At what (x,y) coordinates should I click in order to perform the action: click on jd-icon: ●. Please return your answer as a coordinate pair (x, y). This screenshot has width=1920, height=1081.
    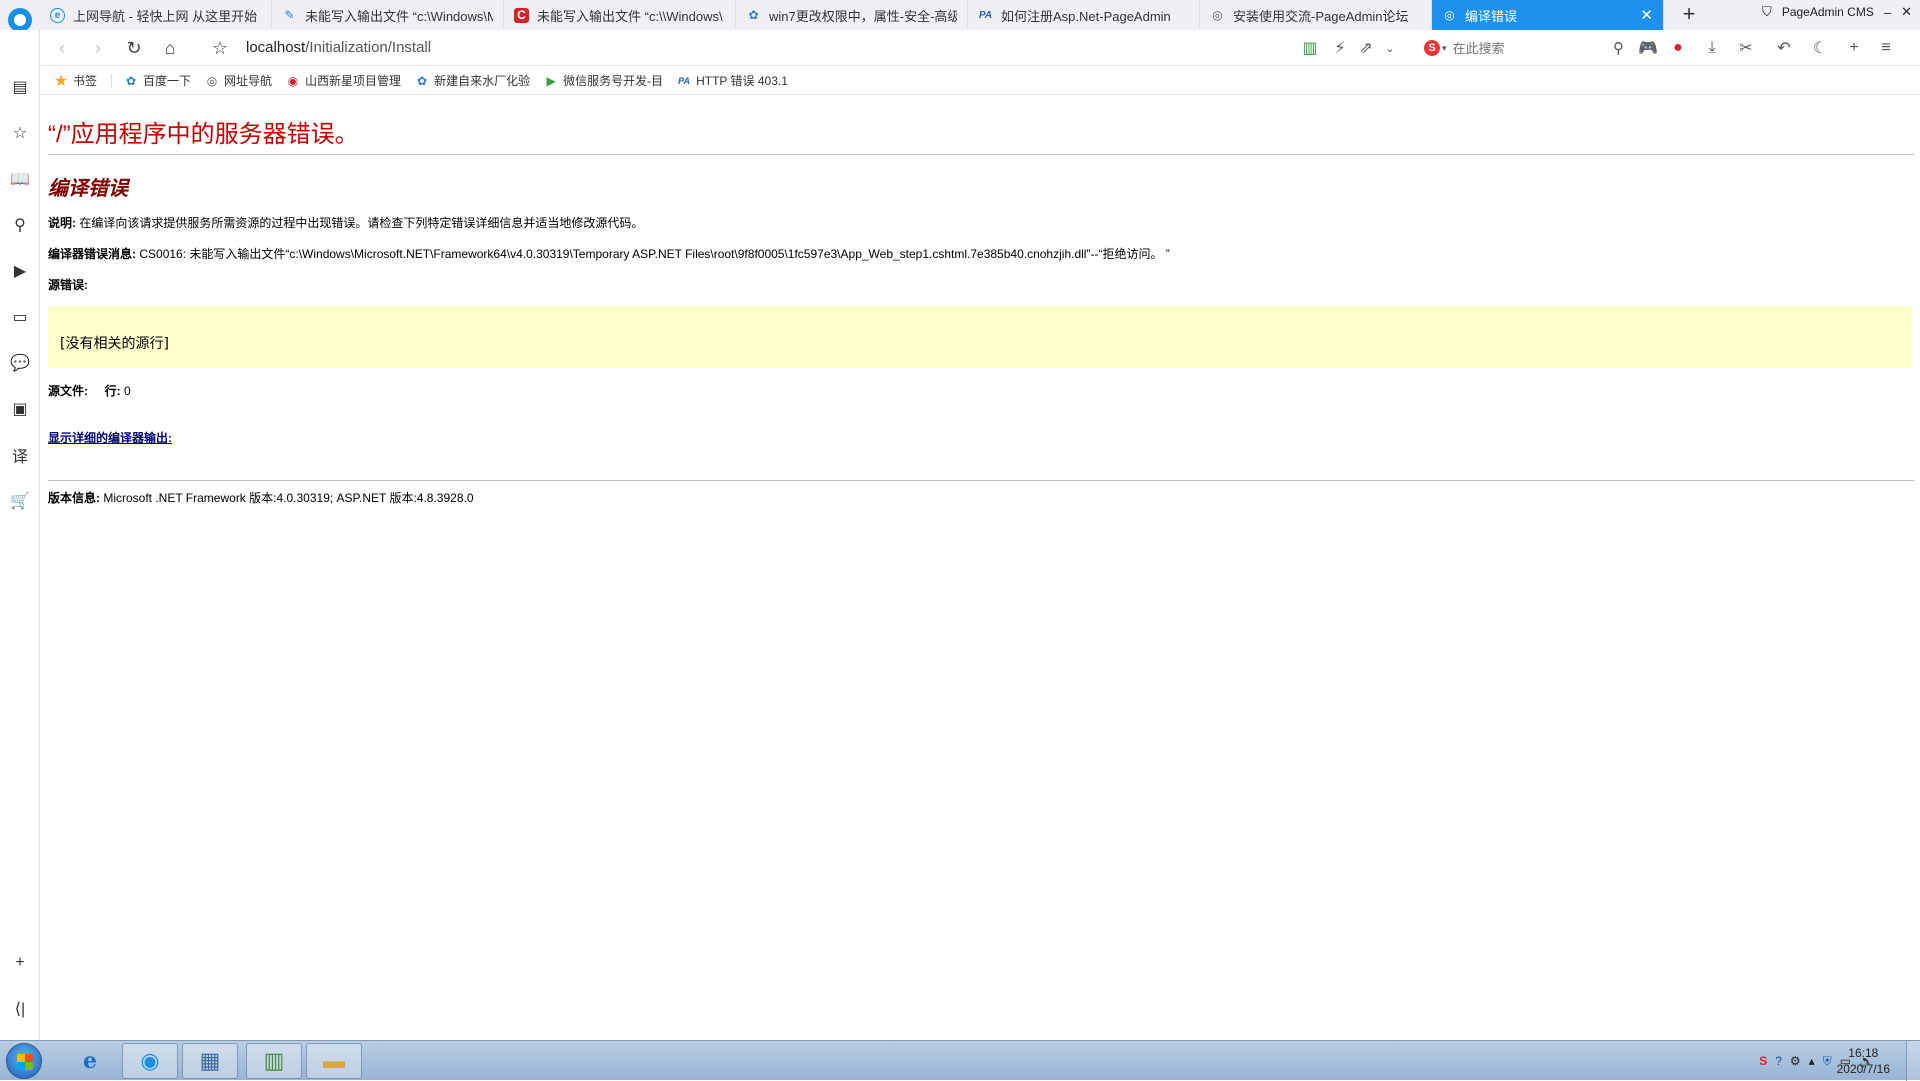
    Looking at the image, I should click on (1678, 48).